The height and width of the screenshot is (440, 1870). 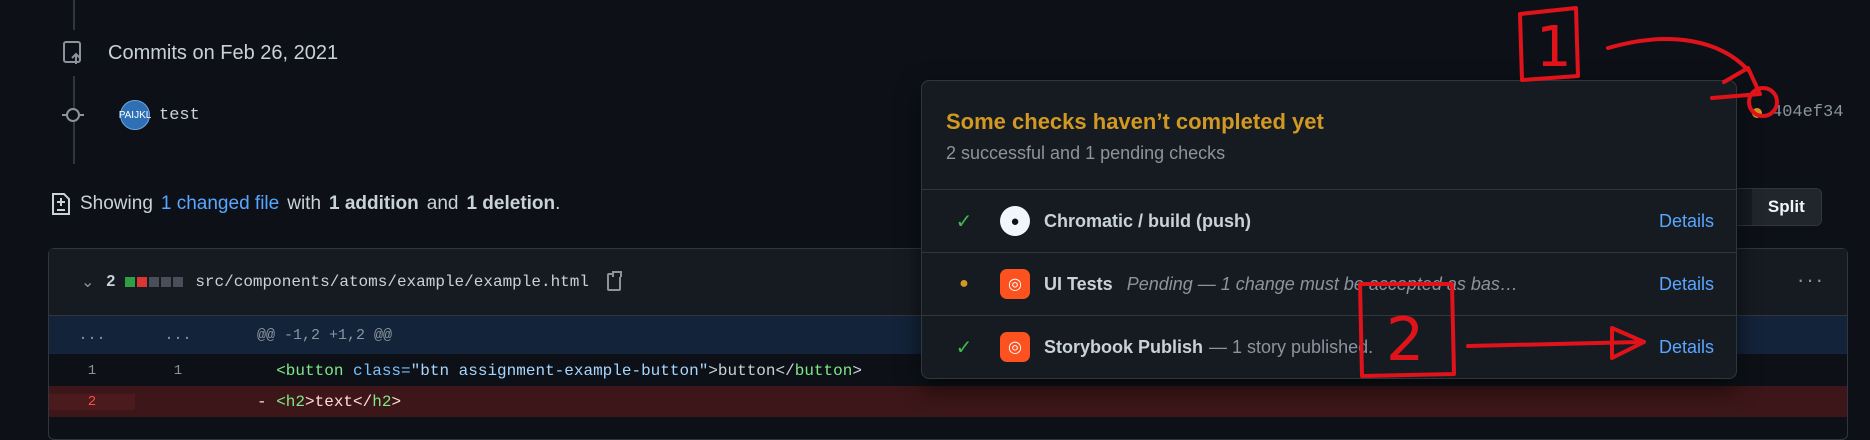 I want to click on annotation-circle, so click(x=1763, y=102).